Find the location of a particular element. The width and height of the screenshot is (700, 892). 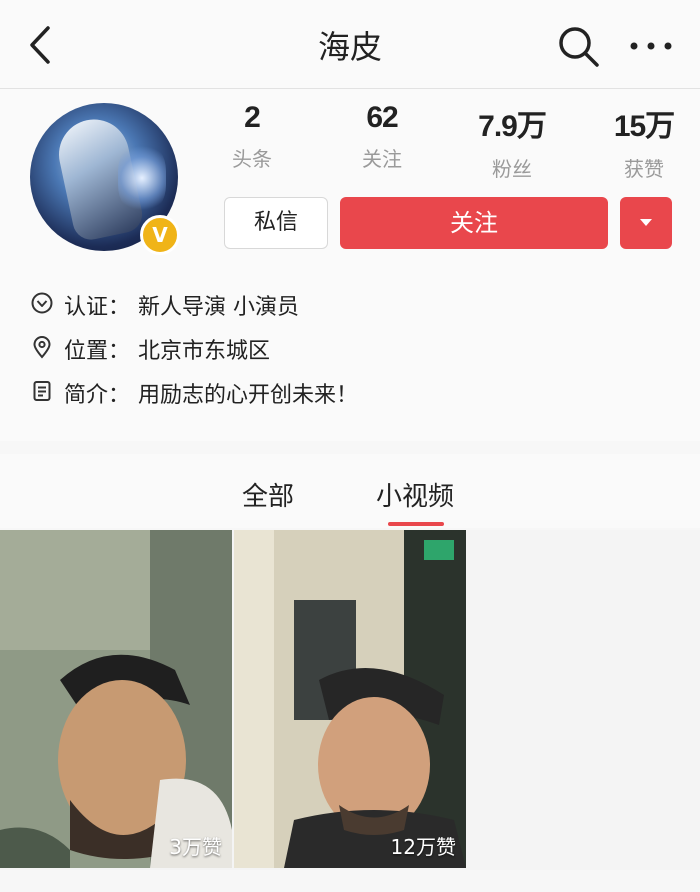

content-tabs: 全部 小视频 is located at coordinates (350, 491).